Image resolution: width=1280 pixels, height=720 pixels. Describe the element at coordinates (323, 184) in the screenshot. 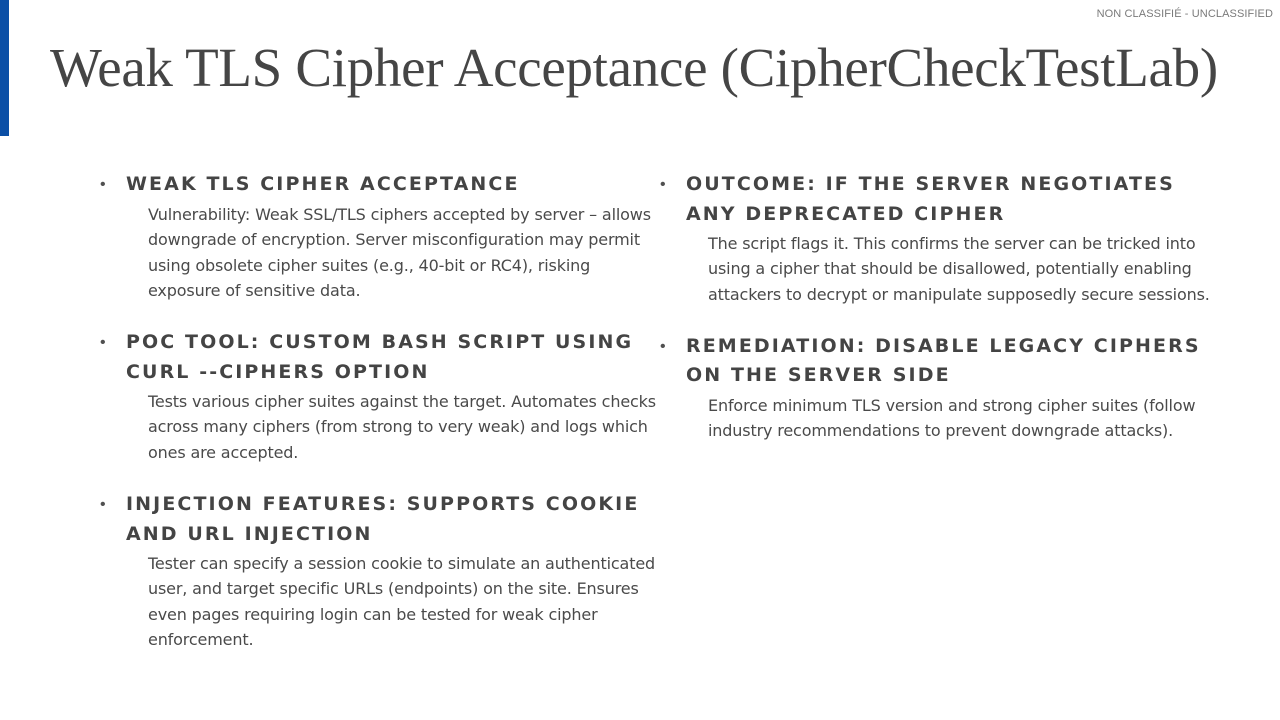

I see `bullet-heading: WEAK TLS CIPHER ACCEPTANCE` at that location.